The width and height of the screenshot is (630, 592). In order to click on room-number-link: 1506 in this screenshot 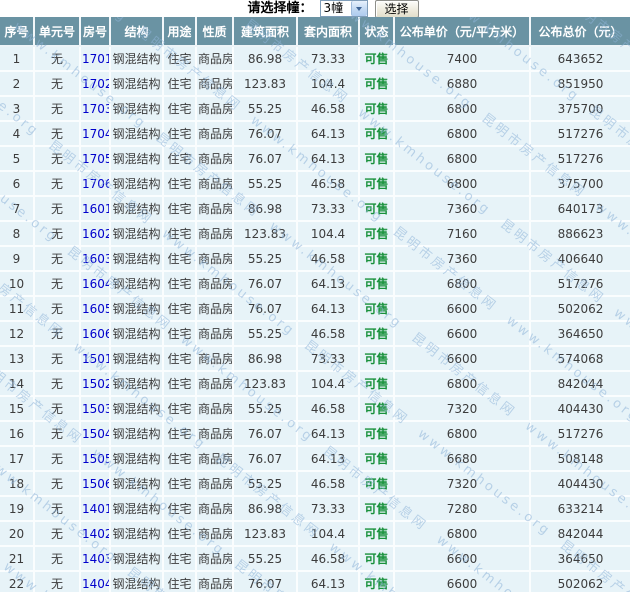, I will do `click(95, 484)`.